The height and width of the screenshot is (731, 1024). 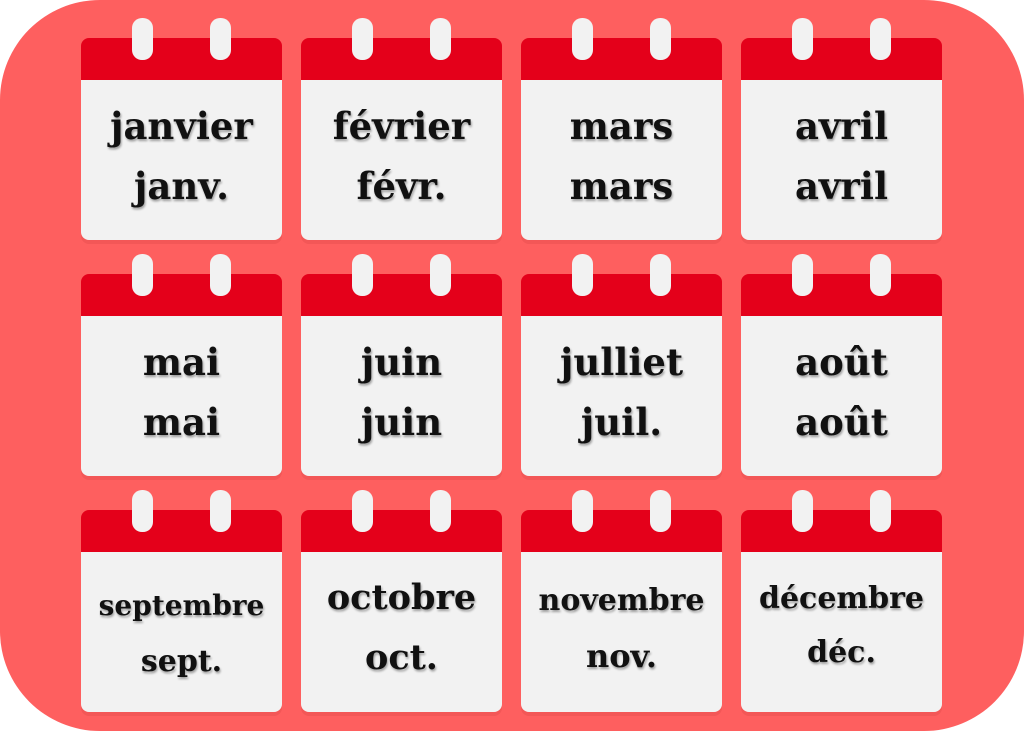 I want to click on calendar-card-may: mai mai, so click(x=181, y=356).